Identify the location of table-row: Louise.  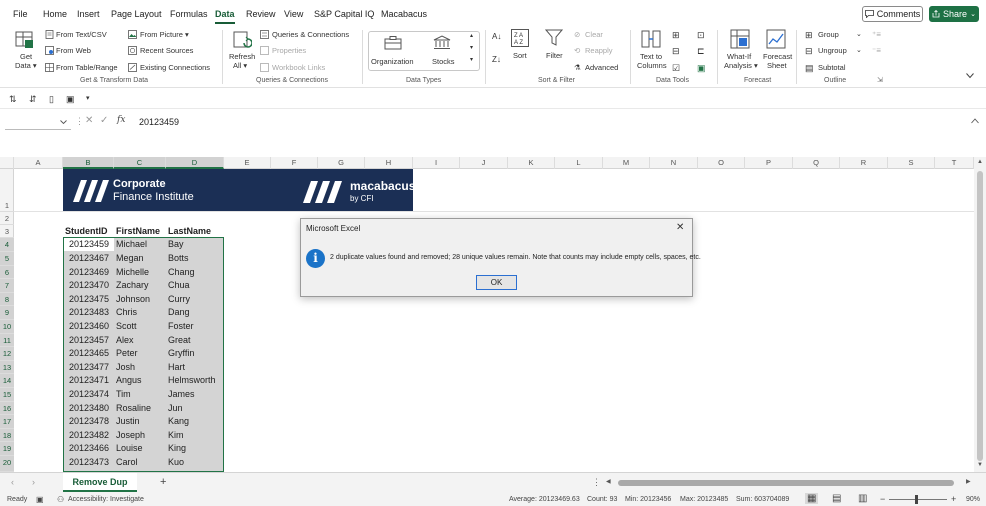
(129, 449).